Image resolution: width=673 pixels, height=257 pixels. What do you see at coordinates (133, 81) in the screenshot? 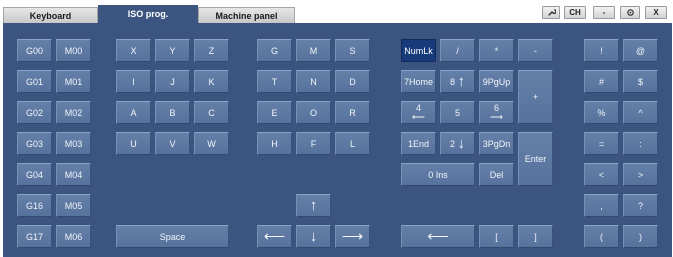
I see `key-i: I` at bounding box center [133, 81].